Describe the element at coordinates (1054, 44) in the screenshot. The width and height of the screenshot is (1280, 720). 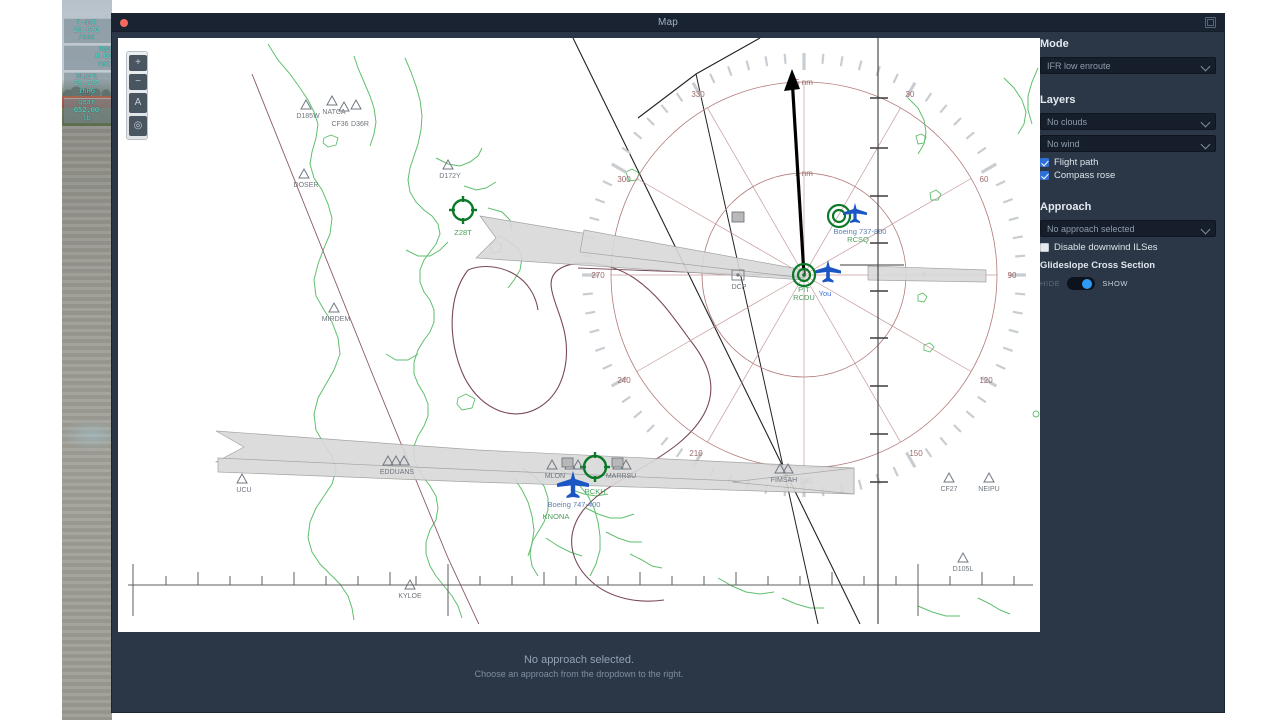
I see `mode-heading: Mode` at that location.